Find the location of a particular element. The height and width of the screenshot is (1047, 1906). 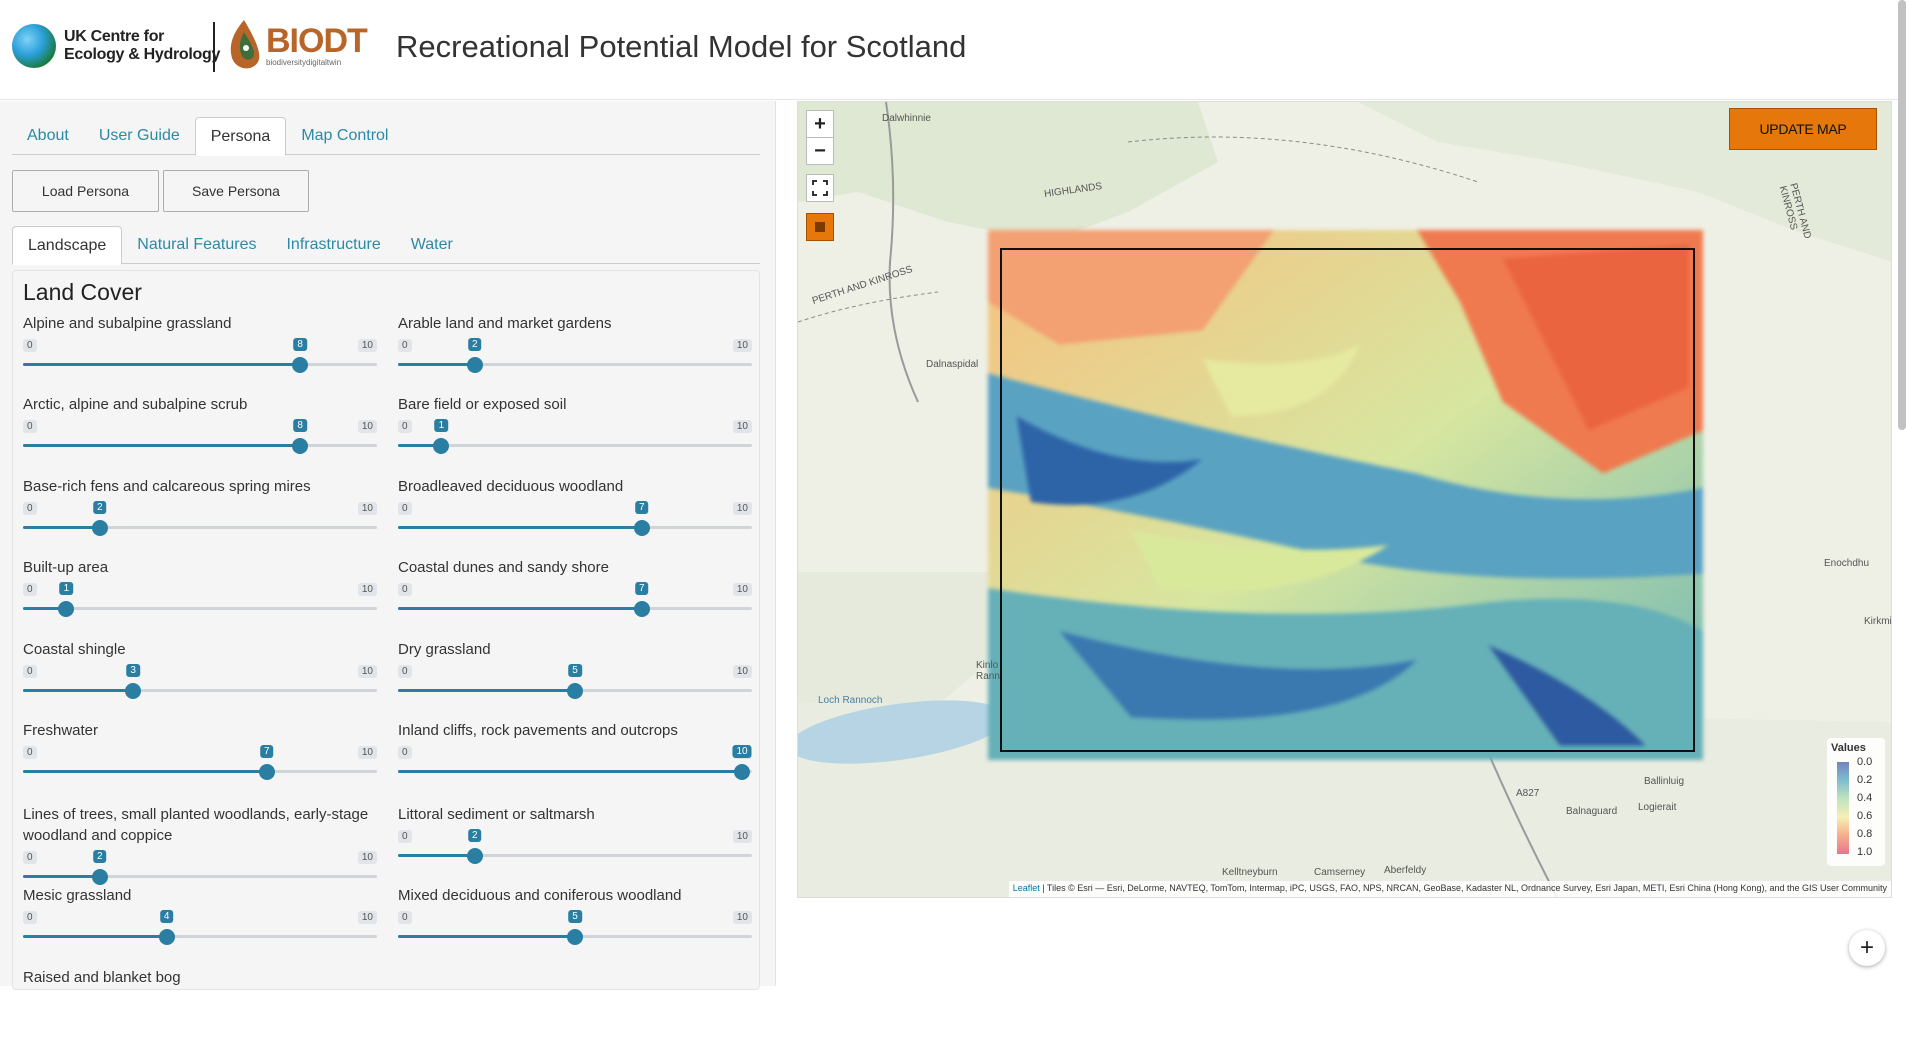

slider-label: Coastal shingle is located at coordinates (74, 649).